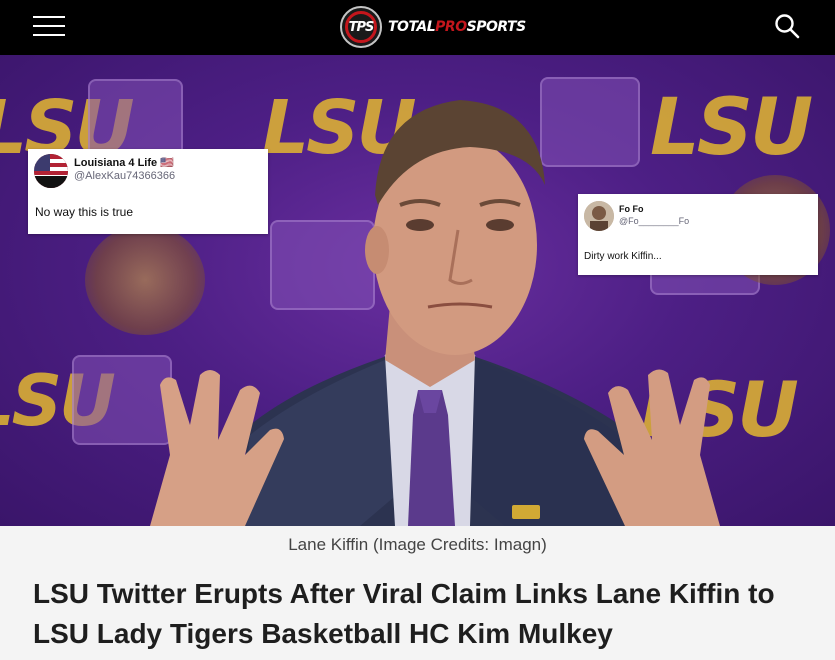 This screenshot has width=835, height=660. I want to click on site-logo: TPS TOTALPROSPORTS, so click(433, 27).